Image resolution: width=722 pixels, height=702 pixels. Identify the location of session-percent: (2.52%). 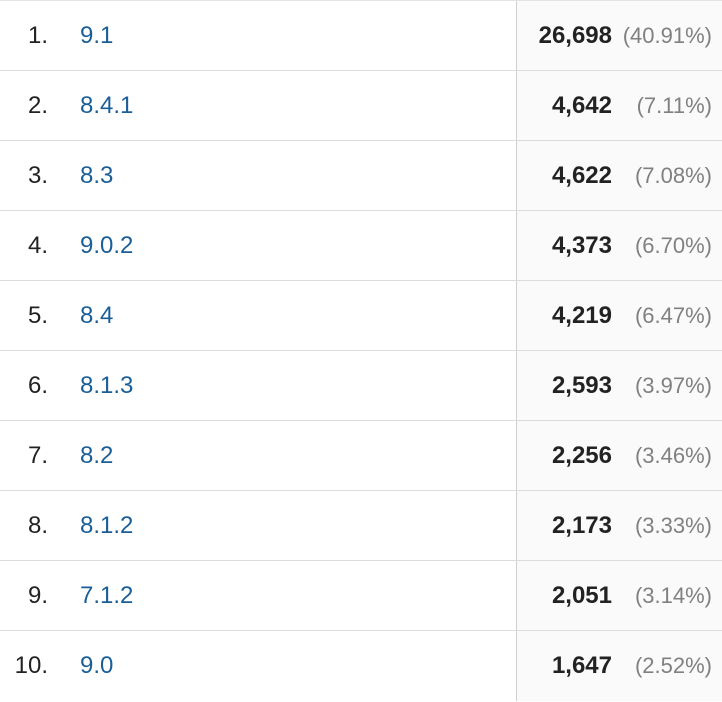
(673, 665).